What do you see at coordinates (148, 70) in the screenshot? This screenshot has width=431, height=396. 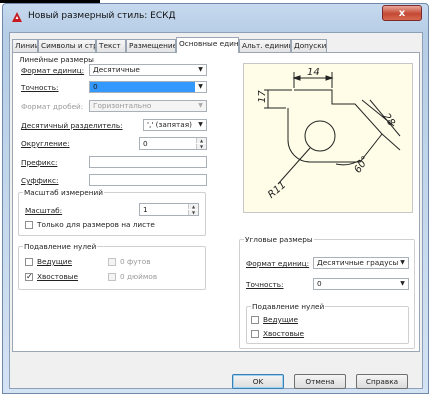 I see `unit-format-dropdown: Десятичные ▼` at bounding box center [148, 70].